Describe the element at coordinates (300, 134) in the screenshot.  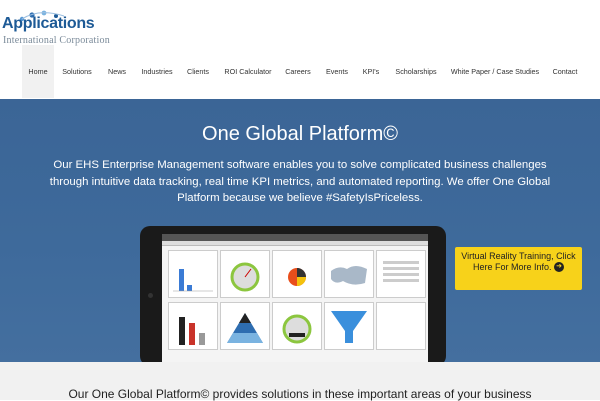
I see `hero-title: One Global Platform©` at that location.